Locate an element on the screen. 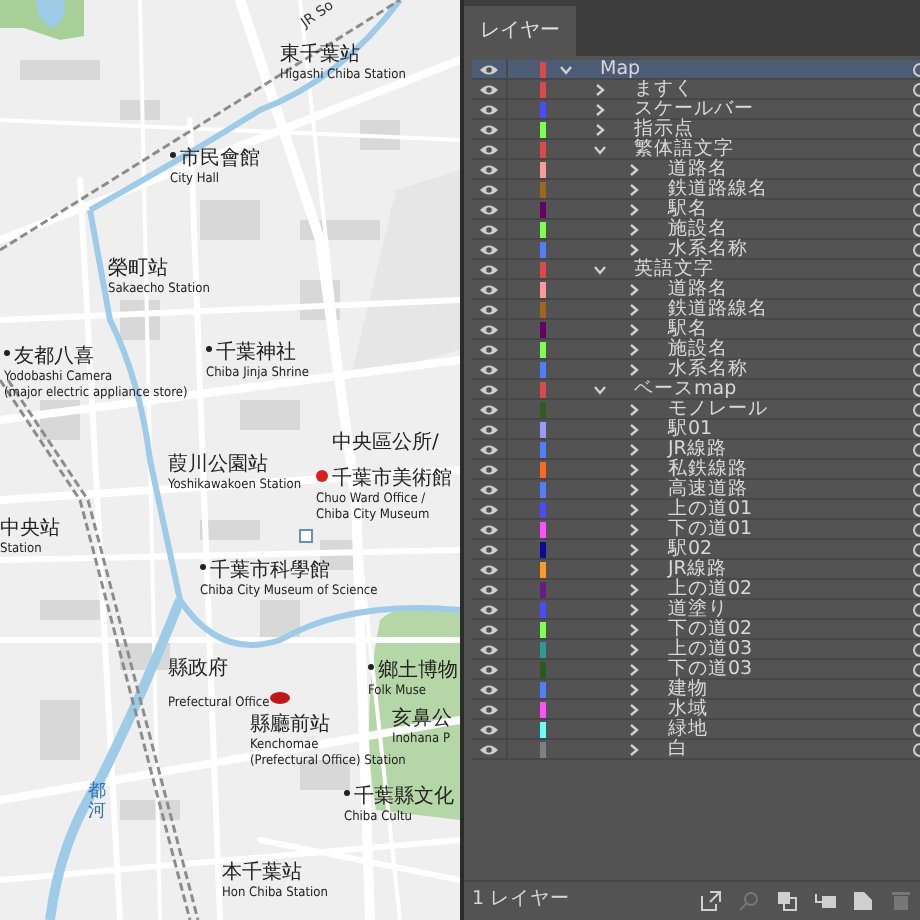  layer-row: 指示点 is located at coordinates (696, 130).